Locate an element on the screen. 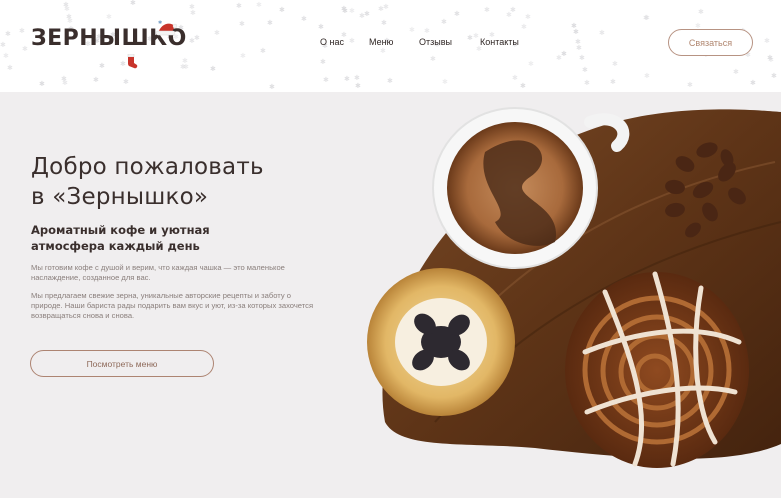 The image size is (781, 498). santa-hat-icon: ✱ is located at coordinates (166, 28).